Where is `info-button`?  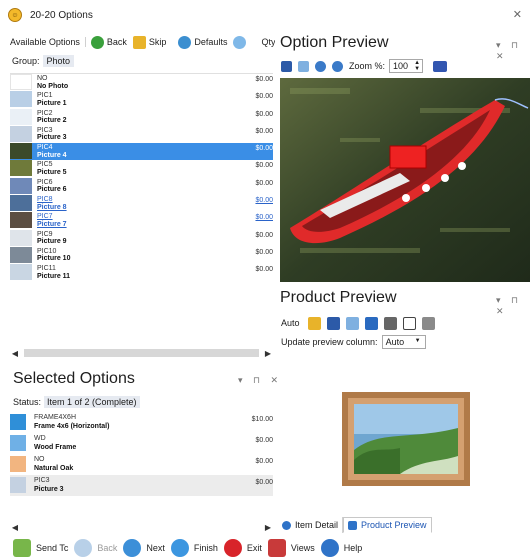
info-button is located at coordinates (241, 42).